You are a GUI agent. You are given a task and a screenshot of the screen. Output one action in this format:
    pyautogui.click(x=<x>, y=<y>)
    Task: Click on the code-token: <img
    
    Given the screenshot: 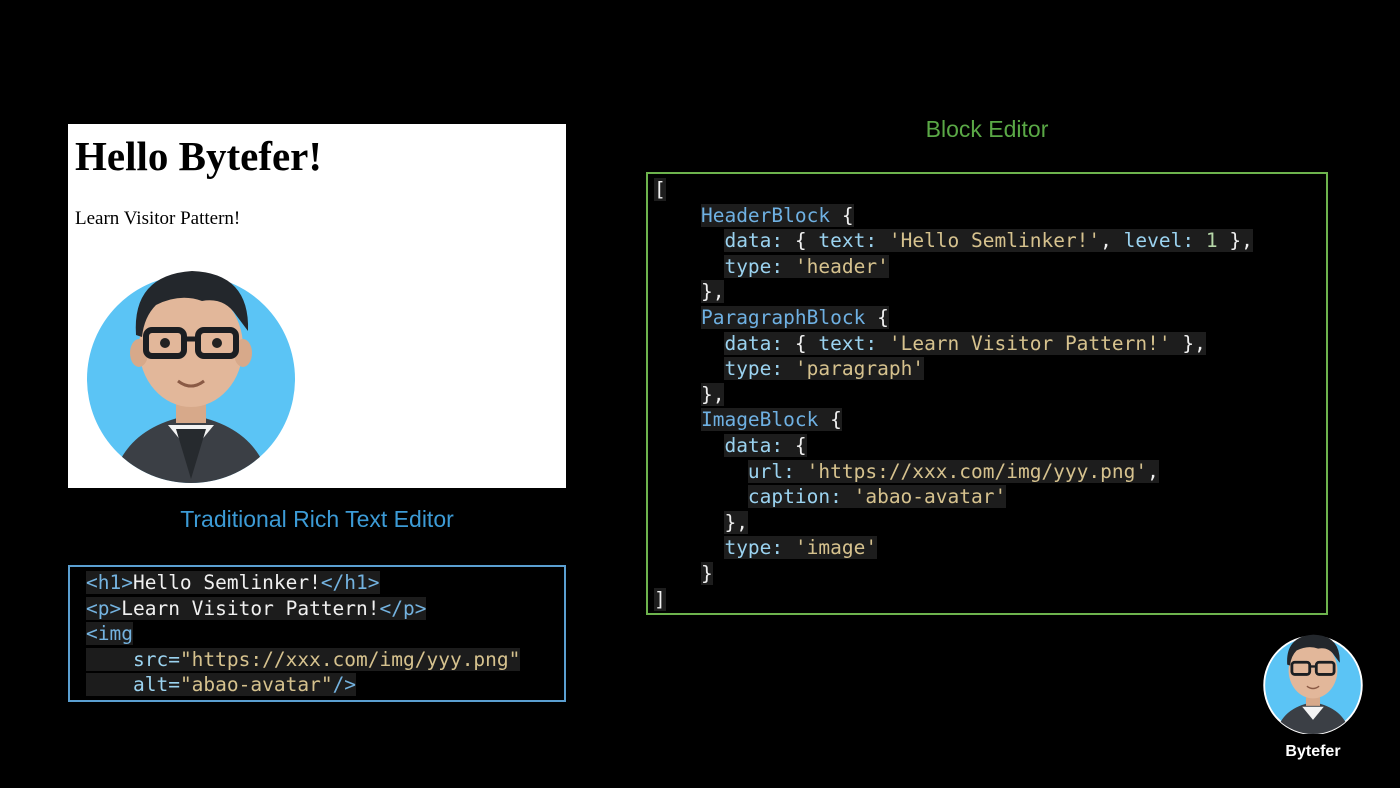 What is the action you would take?
    pyautogui.click(x=109, y=634)
    